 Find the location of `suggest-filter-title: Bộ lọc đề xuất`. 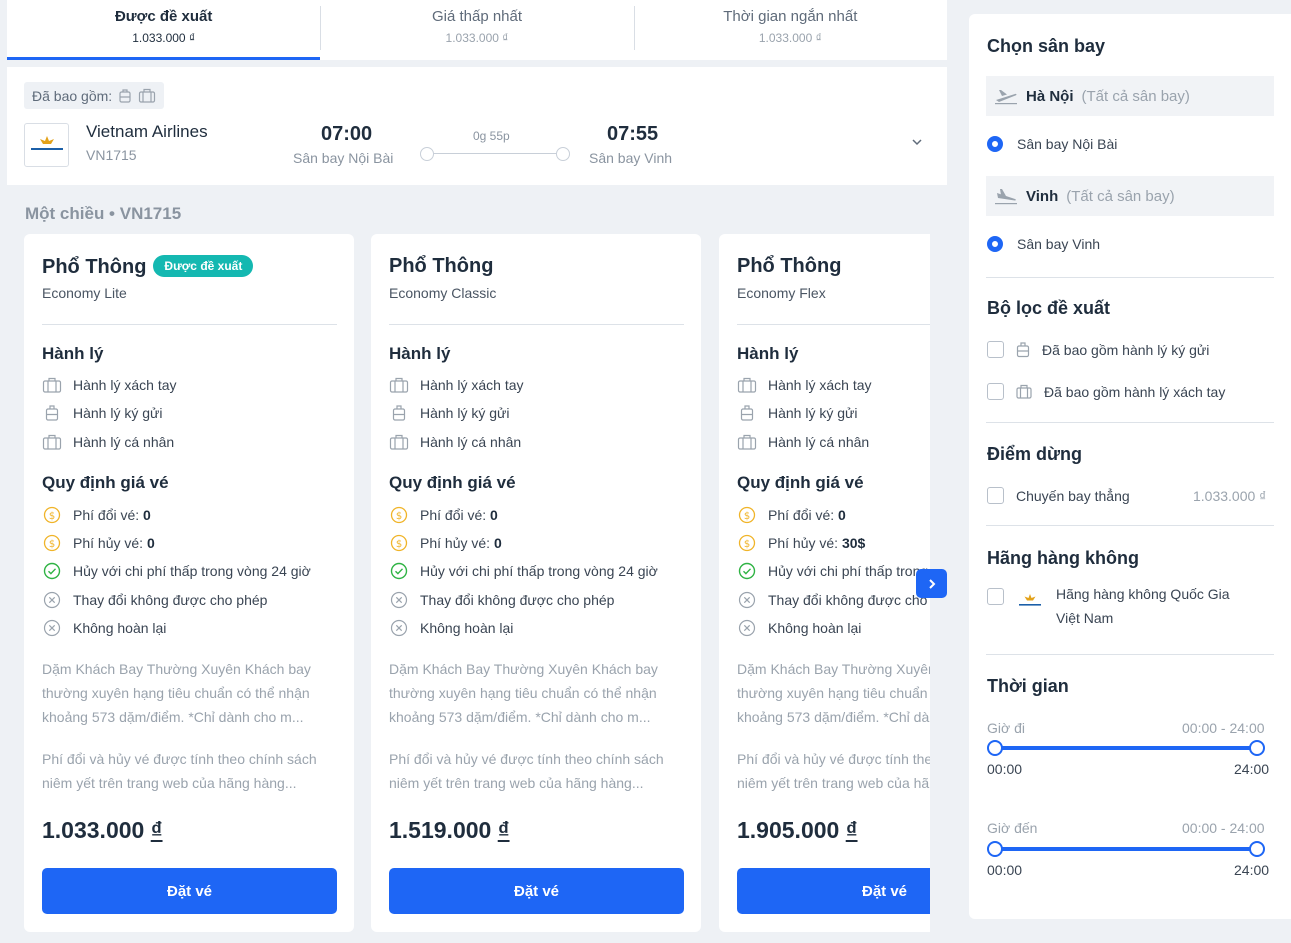

suggest-filter-title: Bộ lọc đề xuất is located at coordinates (1049, 308).